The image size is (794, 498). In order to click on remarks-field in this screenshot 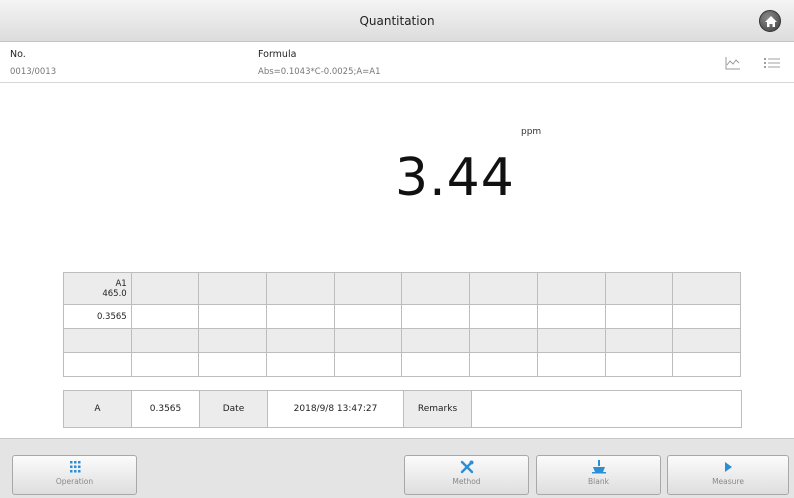, I will do `click(606, 409)`.